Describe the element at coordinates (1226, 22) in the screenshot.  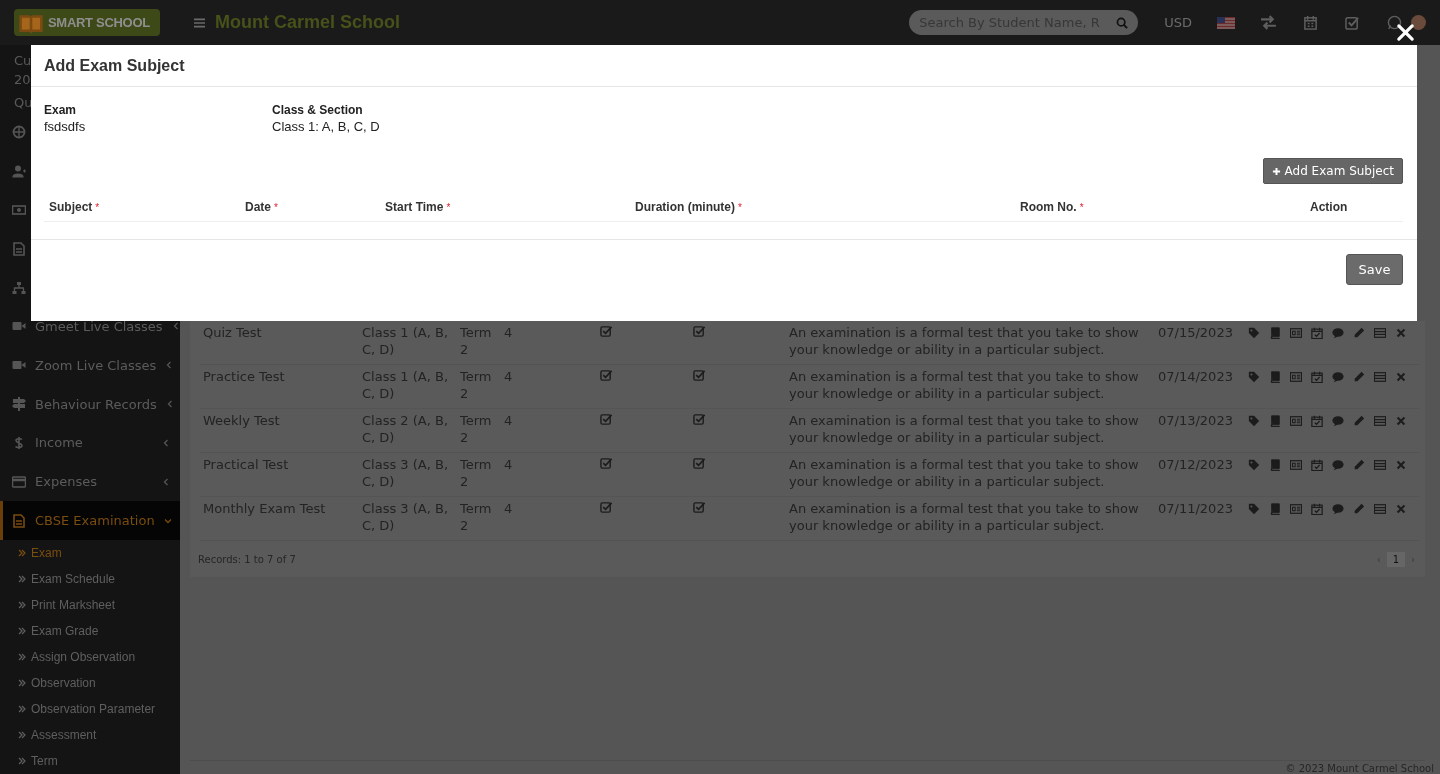
I see `flag-icon` at that location.